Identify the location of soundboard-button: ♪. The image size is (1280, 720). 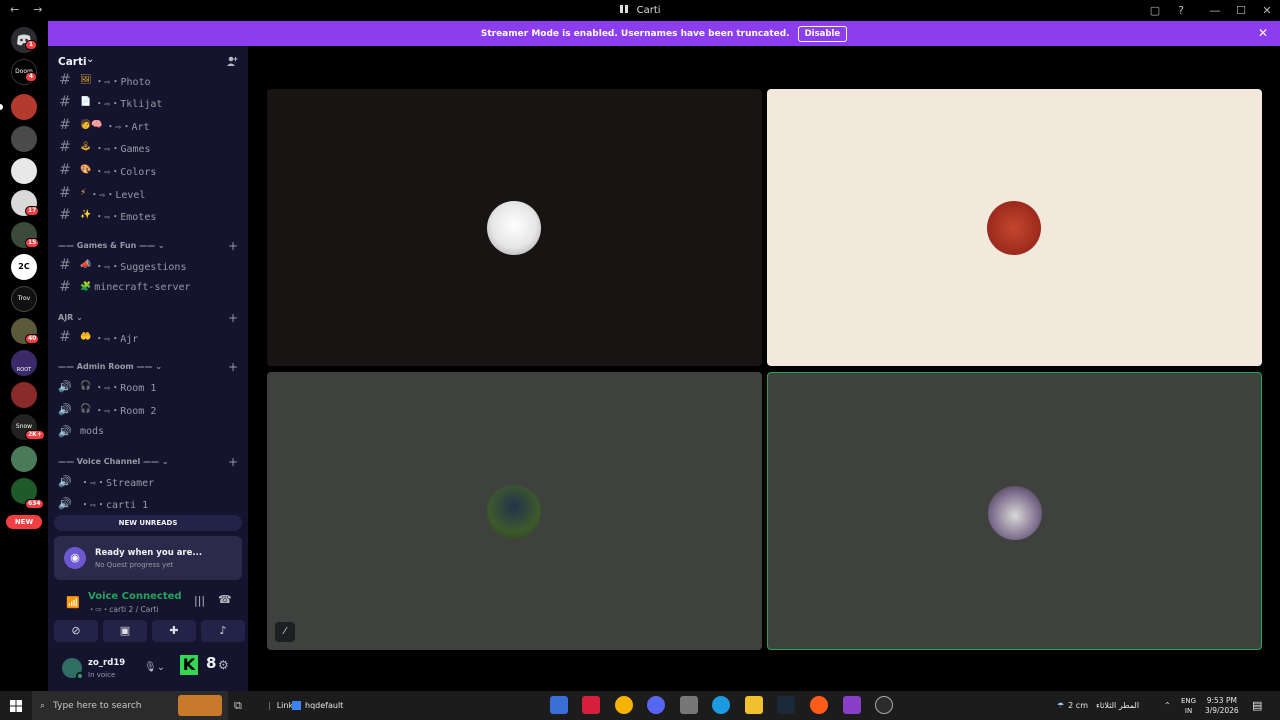
(223, 631).